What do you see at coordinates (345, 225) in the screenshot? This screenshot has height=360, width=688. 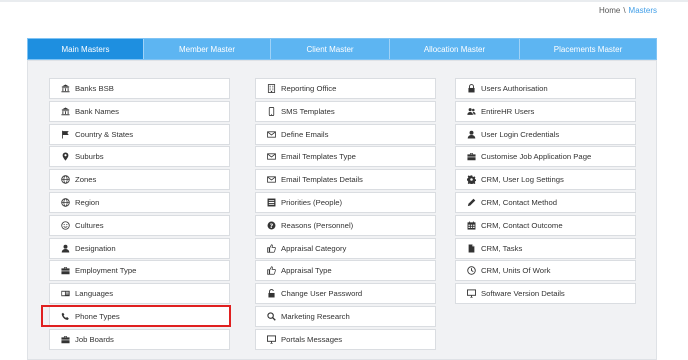 I see `master-link-reasons-personnel: ? Reasons (Personnel)` at bounding box center [345, 225].